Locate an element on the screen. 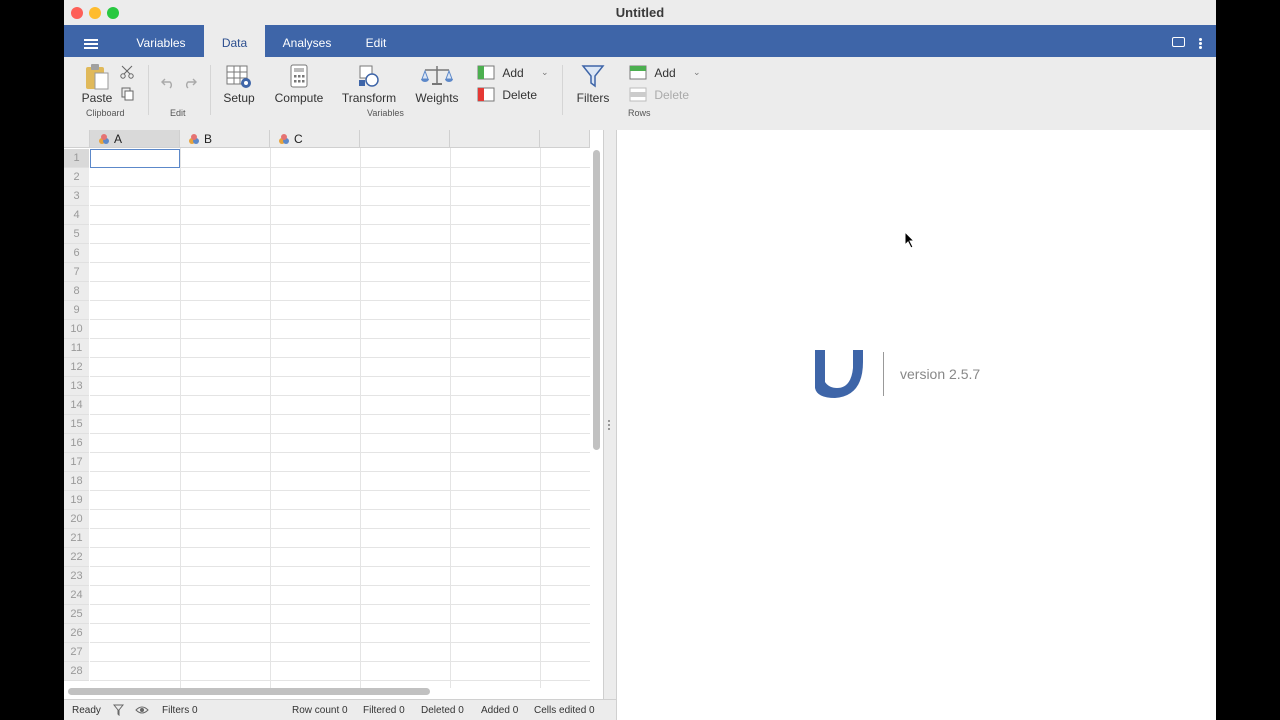 The image size is (1280, 720). transform-label: Transform is located at coordinates (369, 98).